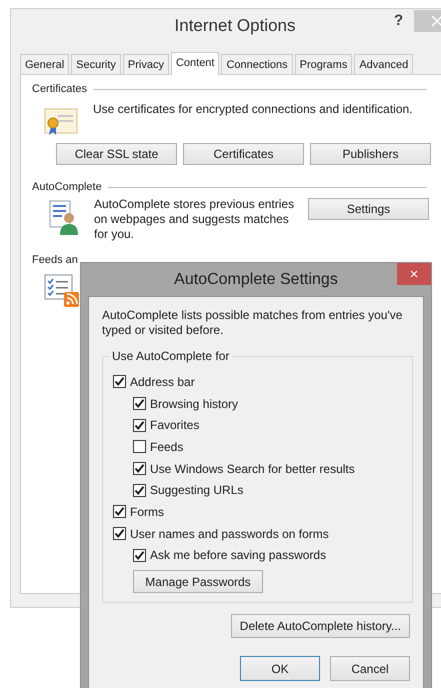 The width and height of the screenshot is (441, 688). I want to click on ok-button: OK, so click(280, 668).